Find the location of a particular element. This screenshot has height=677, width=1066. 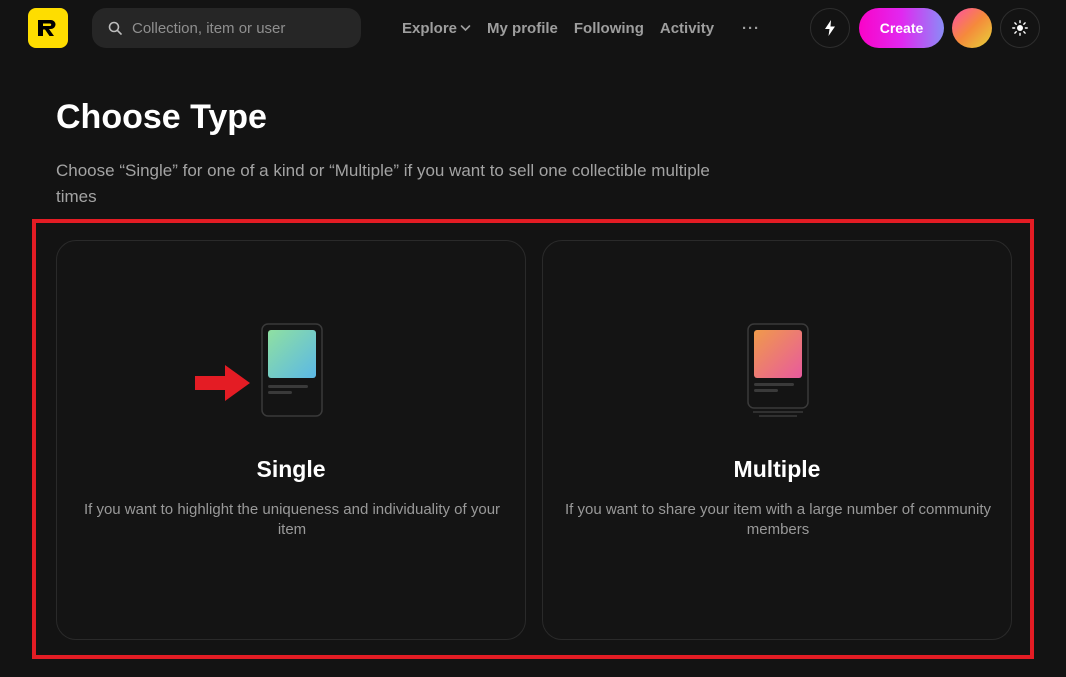

nav-activity: Activity is located at coordinates (687, 28).